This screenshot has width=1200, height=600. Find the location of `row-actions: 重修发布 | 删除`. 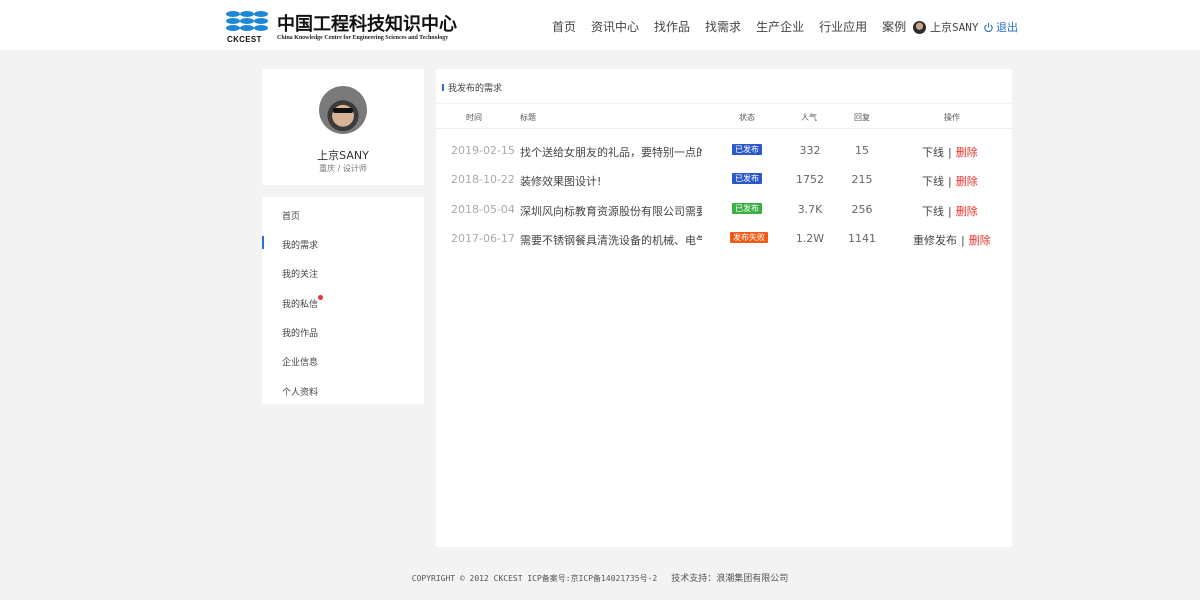

row-actions: 重修发布 | 删除 is located at coordinates (952, 240).